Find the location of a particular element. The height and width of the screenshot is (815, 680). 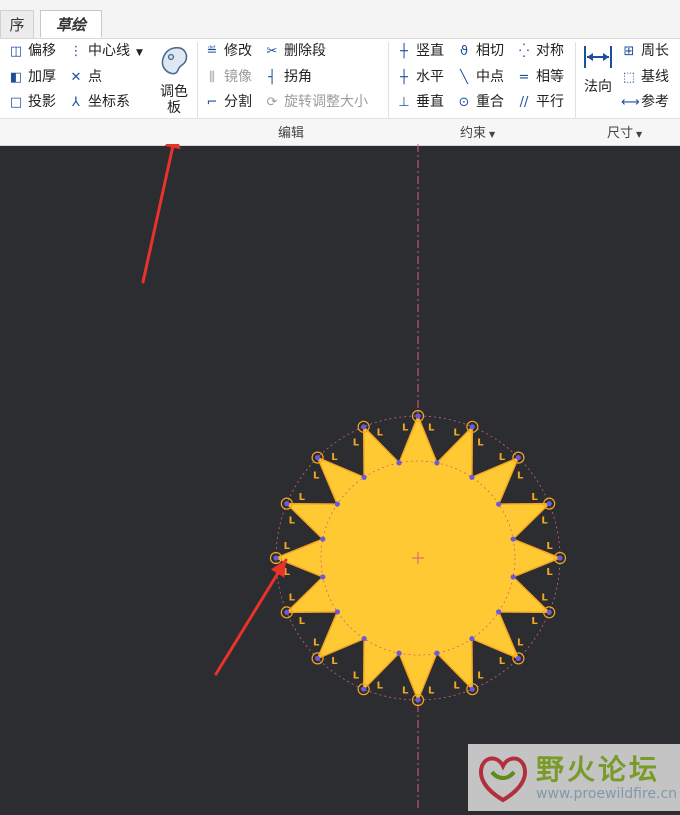

rotate-resize-button: ⟳ 旋转调整大小 is located at coordinates (316, 102).